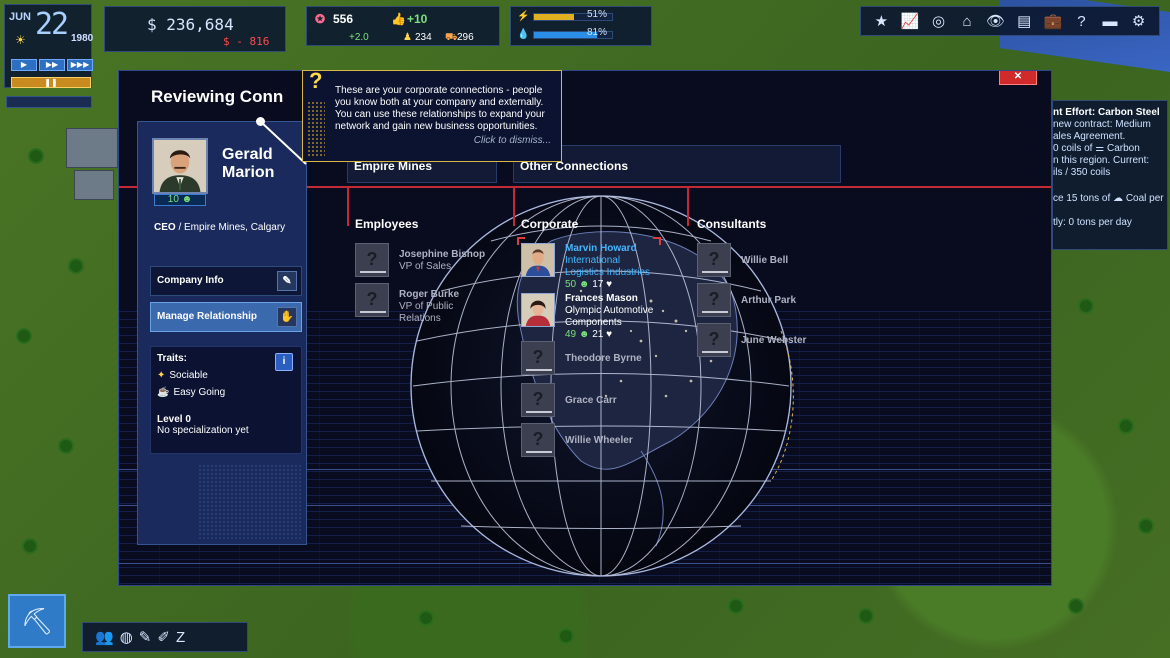 This screenshot has height=658, width=1170. Describe the element at coordinates (596, 358) in the screenshot. I see `contact-card: ? Theodore Byrne` at that location.